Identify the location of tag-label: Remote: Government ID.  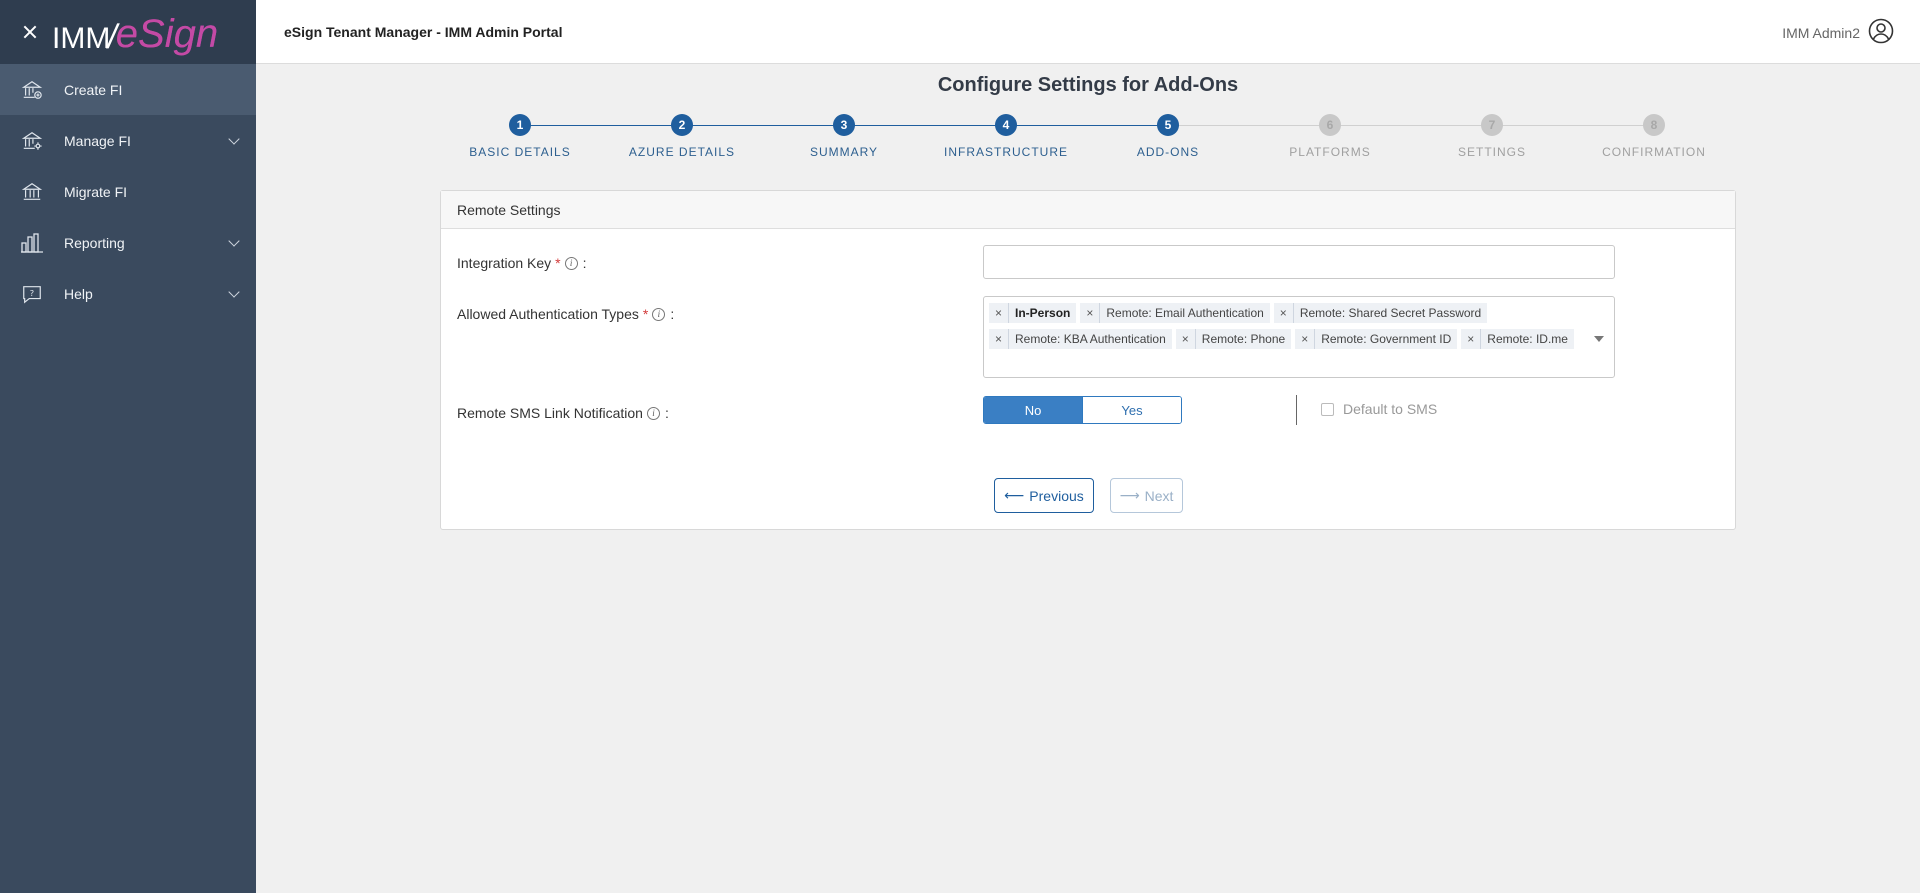
(1386, 339).